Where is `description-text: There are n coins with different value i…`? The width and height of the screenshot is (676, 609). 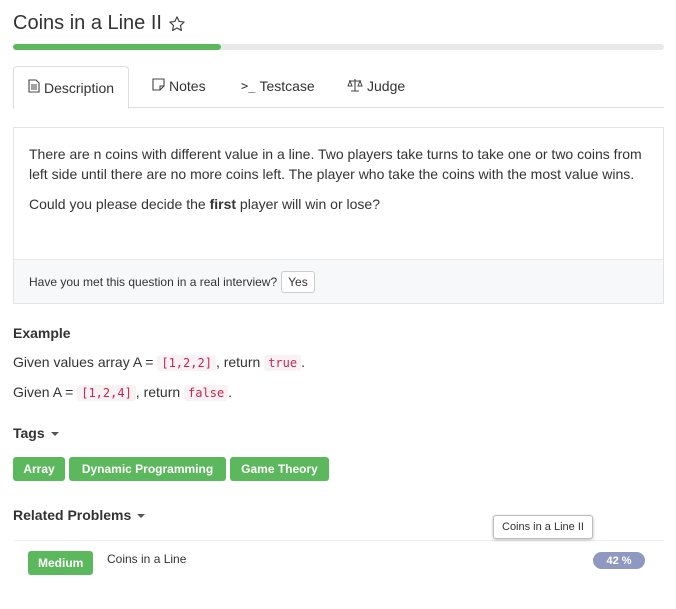 description-text: There are n coins with different value i… is located at coordinates (335, 164).